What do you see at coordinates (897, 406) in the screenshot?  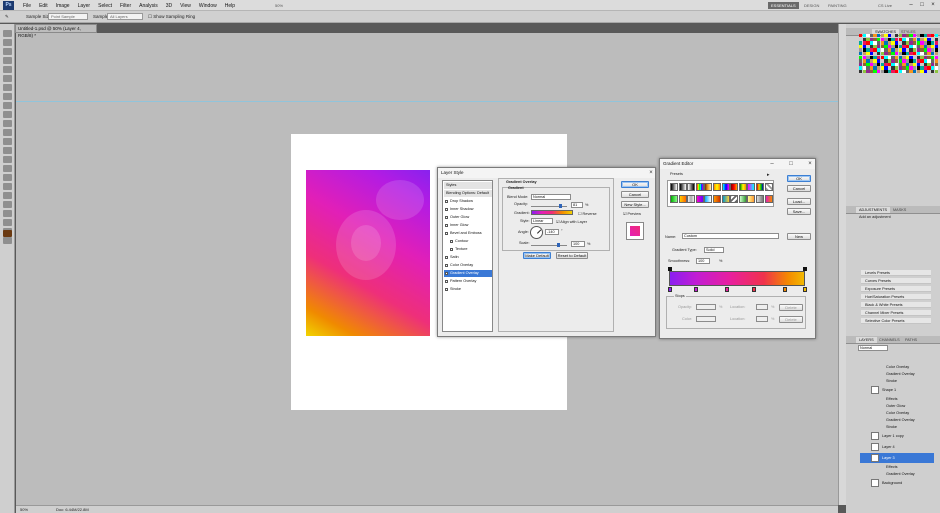 I see `layer-effect-item: Outer Glow` at bounding box center [897, 406].